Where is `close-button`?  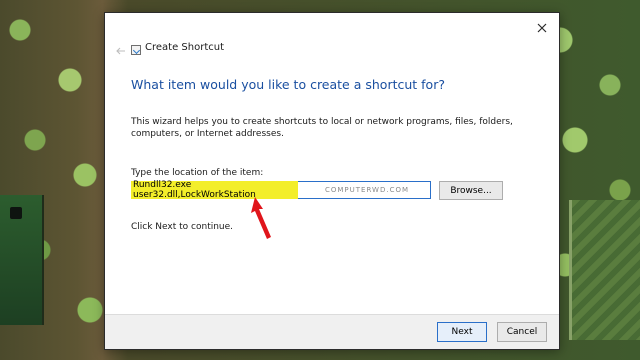 close-button is located at coordinates (542, 28).